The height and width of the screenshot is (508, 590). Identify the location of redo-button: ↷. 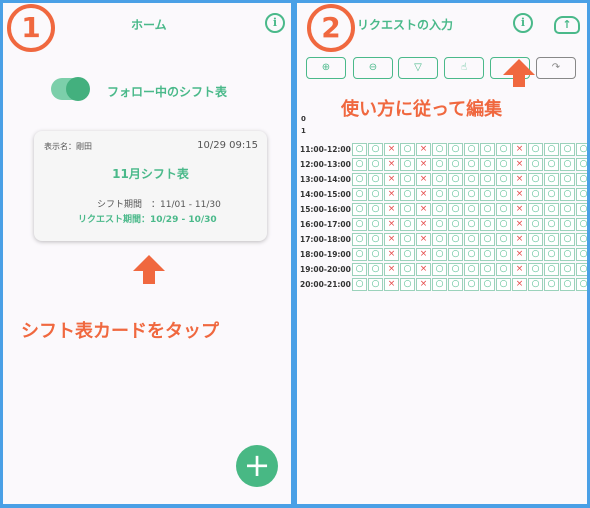
(556, 68).